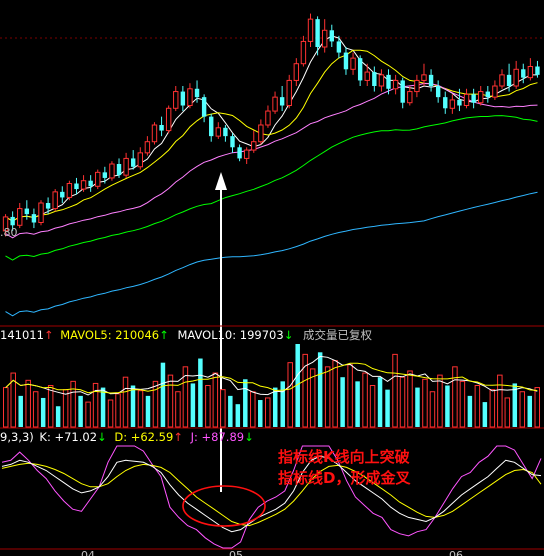 This screenshot has width=544, height=556. Describe the element at coordinates (249, 437) in the screenshot. I see `kdj-j-arrow: ↓` at that location.